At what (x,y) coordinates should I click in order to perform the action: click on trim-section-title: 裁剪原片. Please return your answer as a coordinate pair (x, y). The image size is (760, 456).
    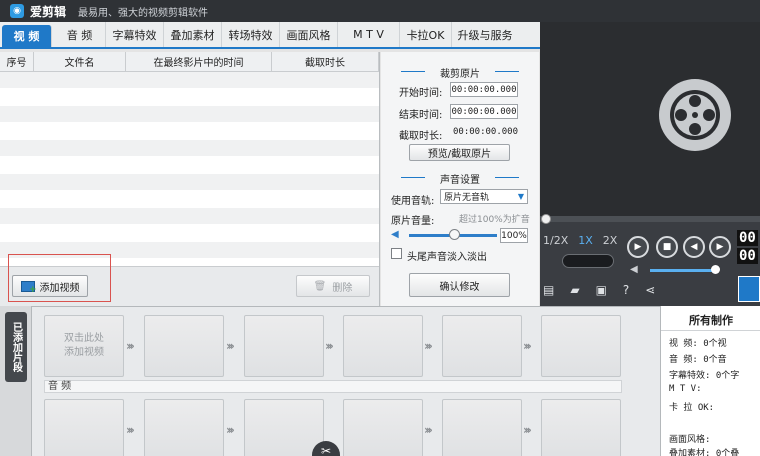
    Looking at the image, I should click on (460, 72).